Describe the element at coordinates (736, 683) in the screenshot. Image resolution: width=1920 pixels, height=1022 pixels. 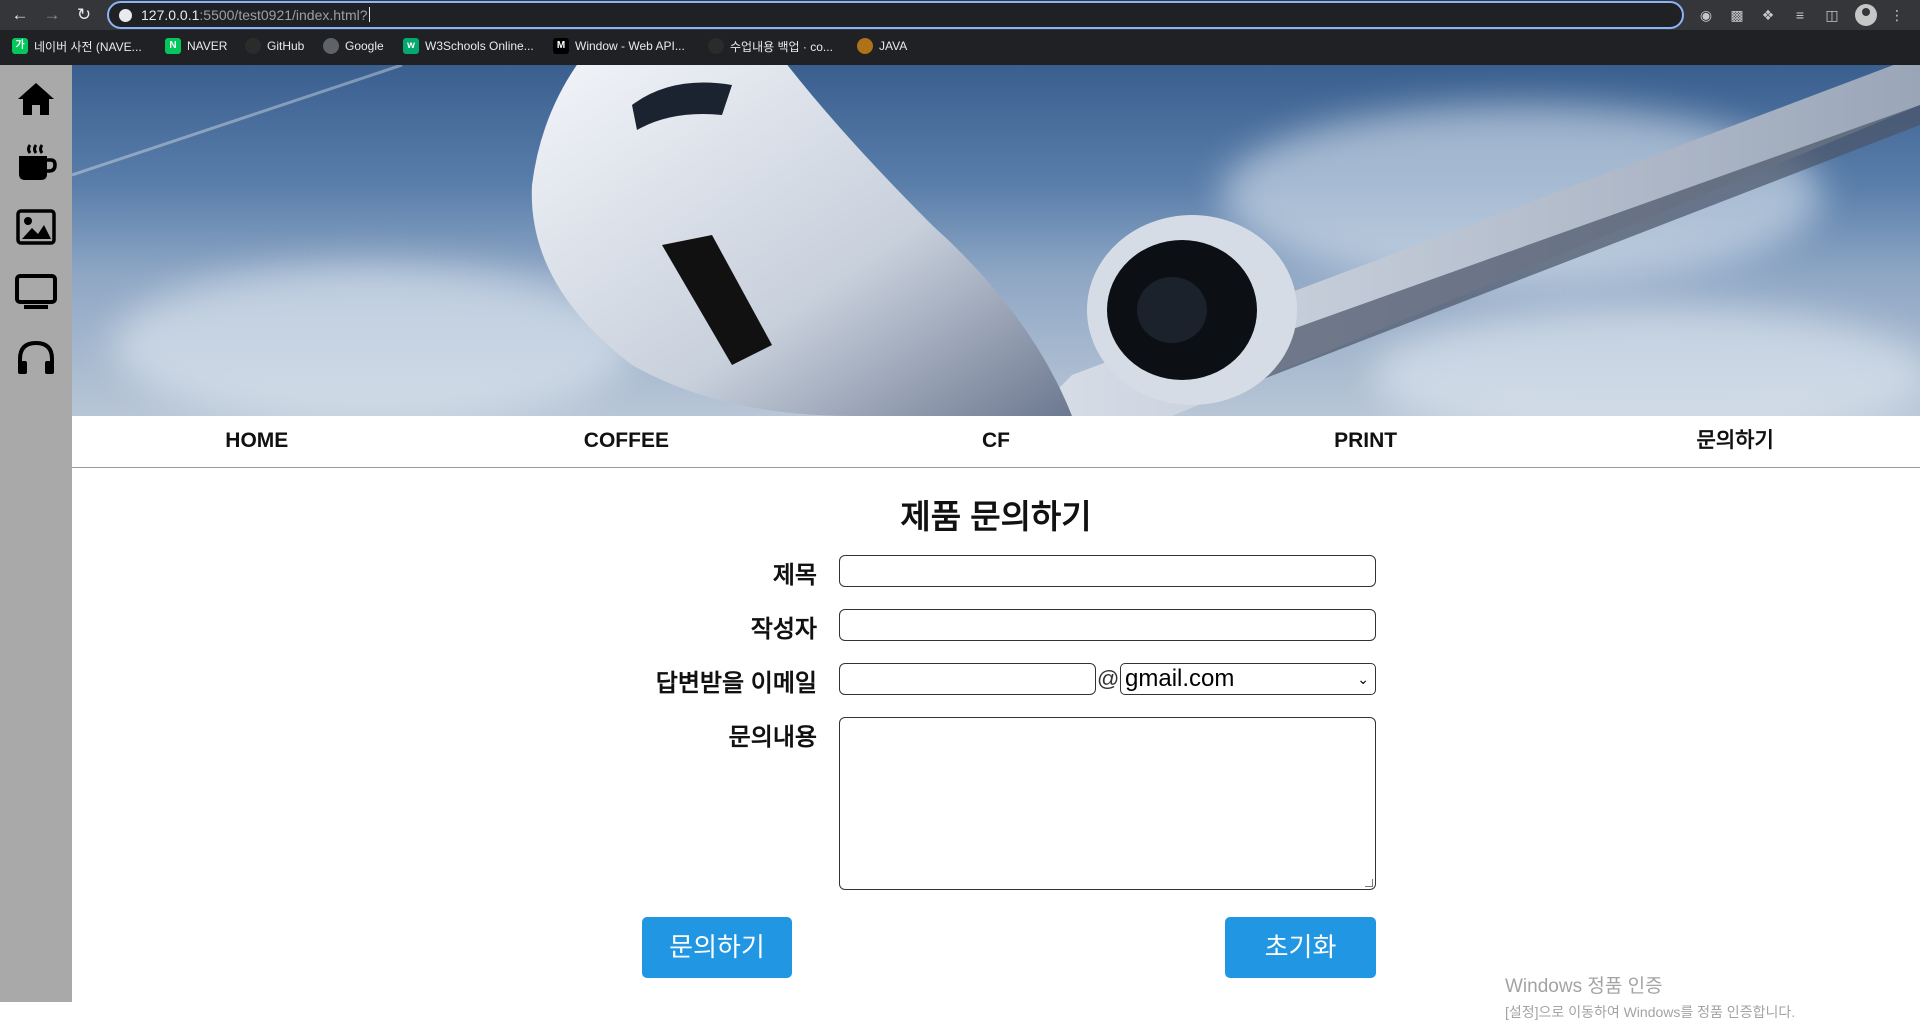
I see `email-label: 답변받을 이메일` at that location.